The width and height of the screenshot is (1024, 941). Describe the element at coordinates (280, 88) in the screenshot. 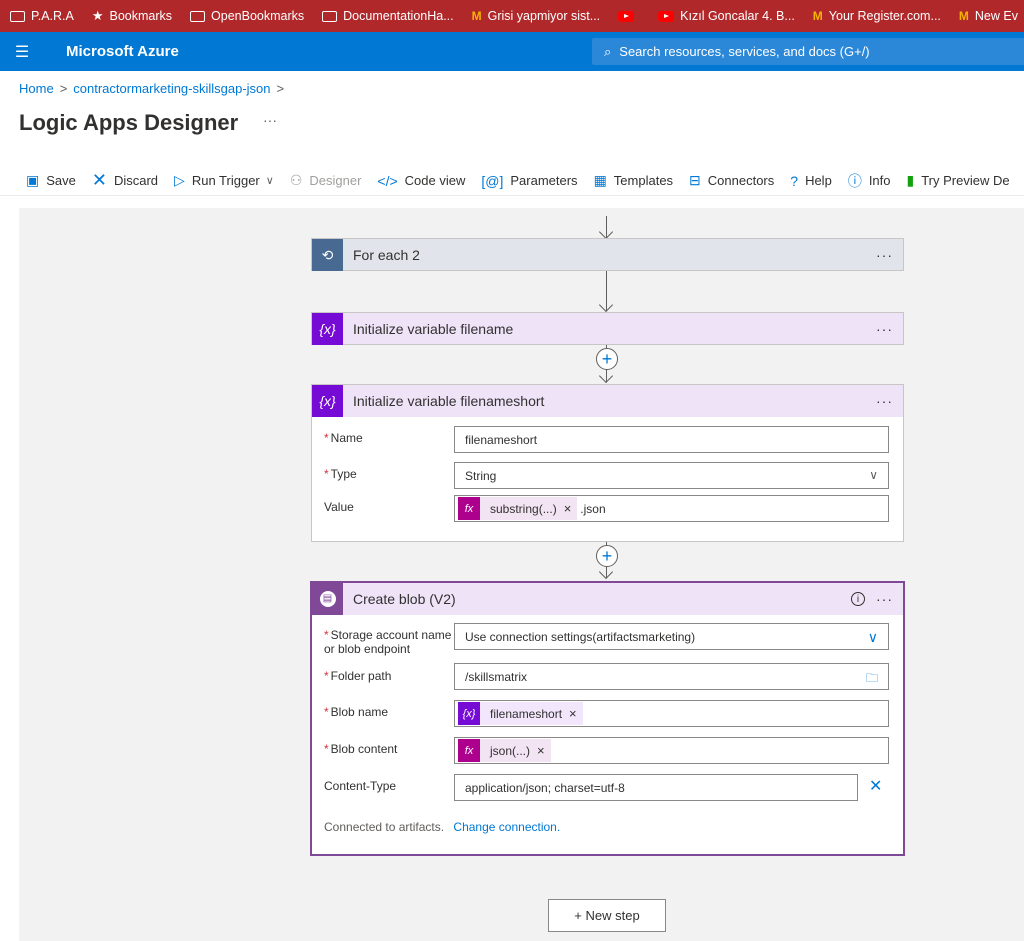

I see `chevron-right-icon: >` at that location.